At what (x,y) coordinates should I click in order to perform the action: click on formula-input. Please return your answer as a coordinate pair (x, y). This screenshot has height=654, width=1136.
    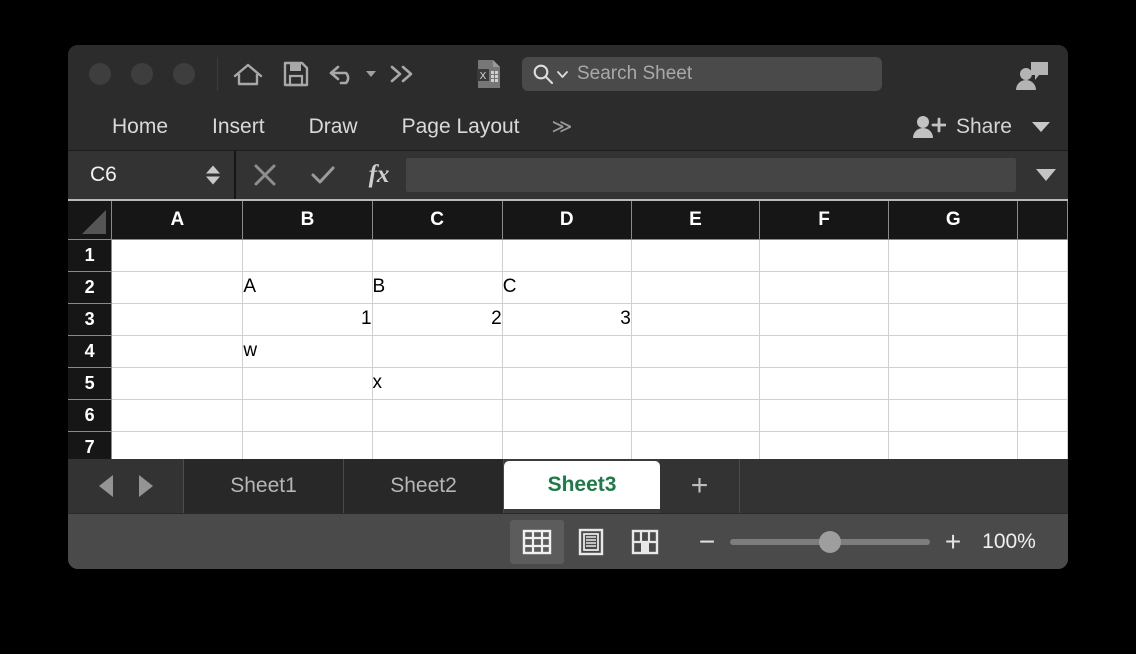
    Looking at the image, I should click on (711, 175).